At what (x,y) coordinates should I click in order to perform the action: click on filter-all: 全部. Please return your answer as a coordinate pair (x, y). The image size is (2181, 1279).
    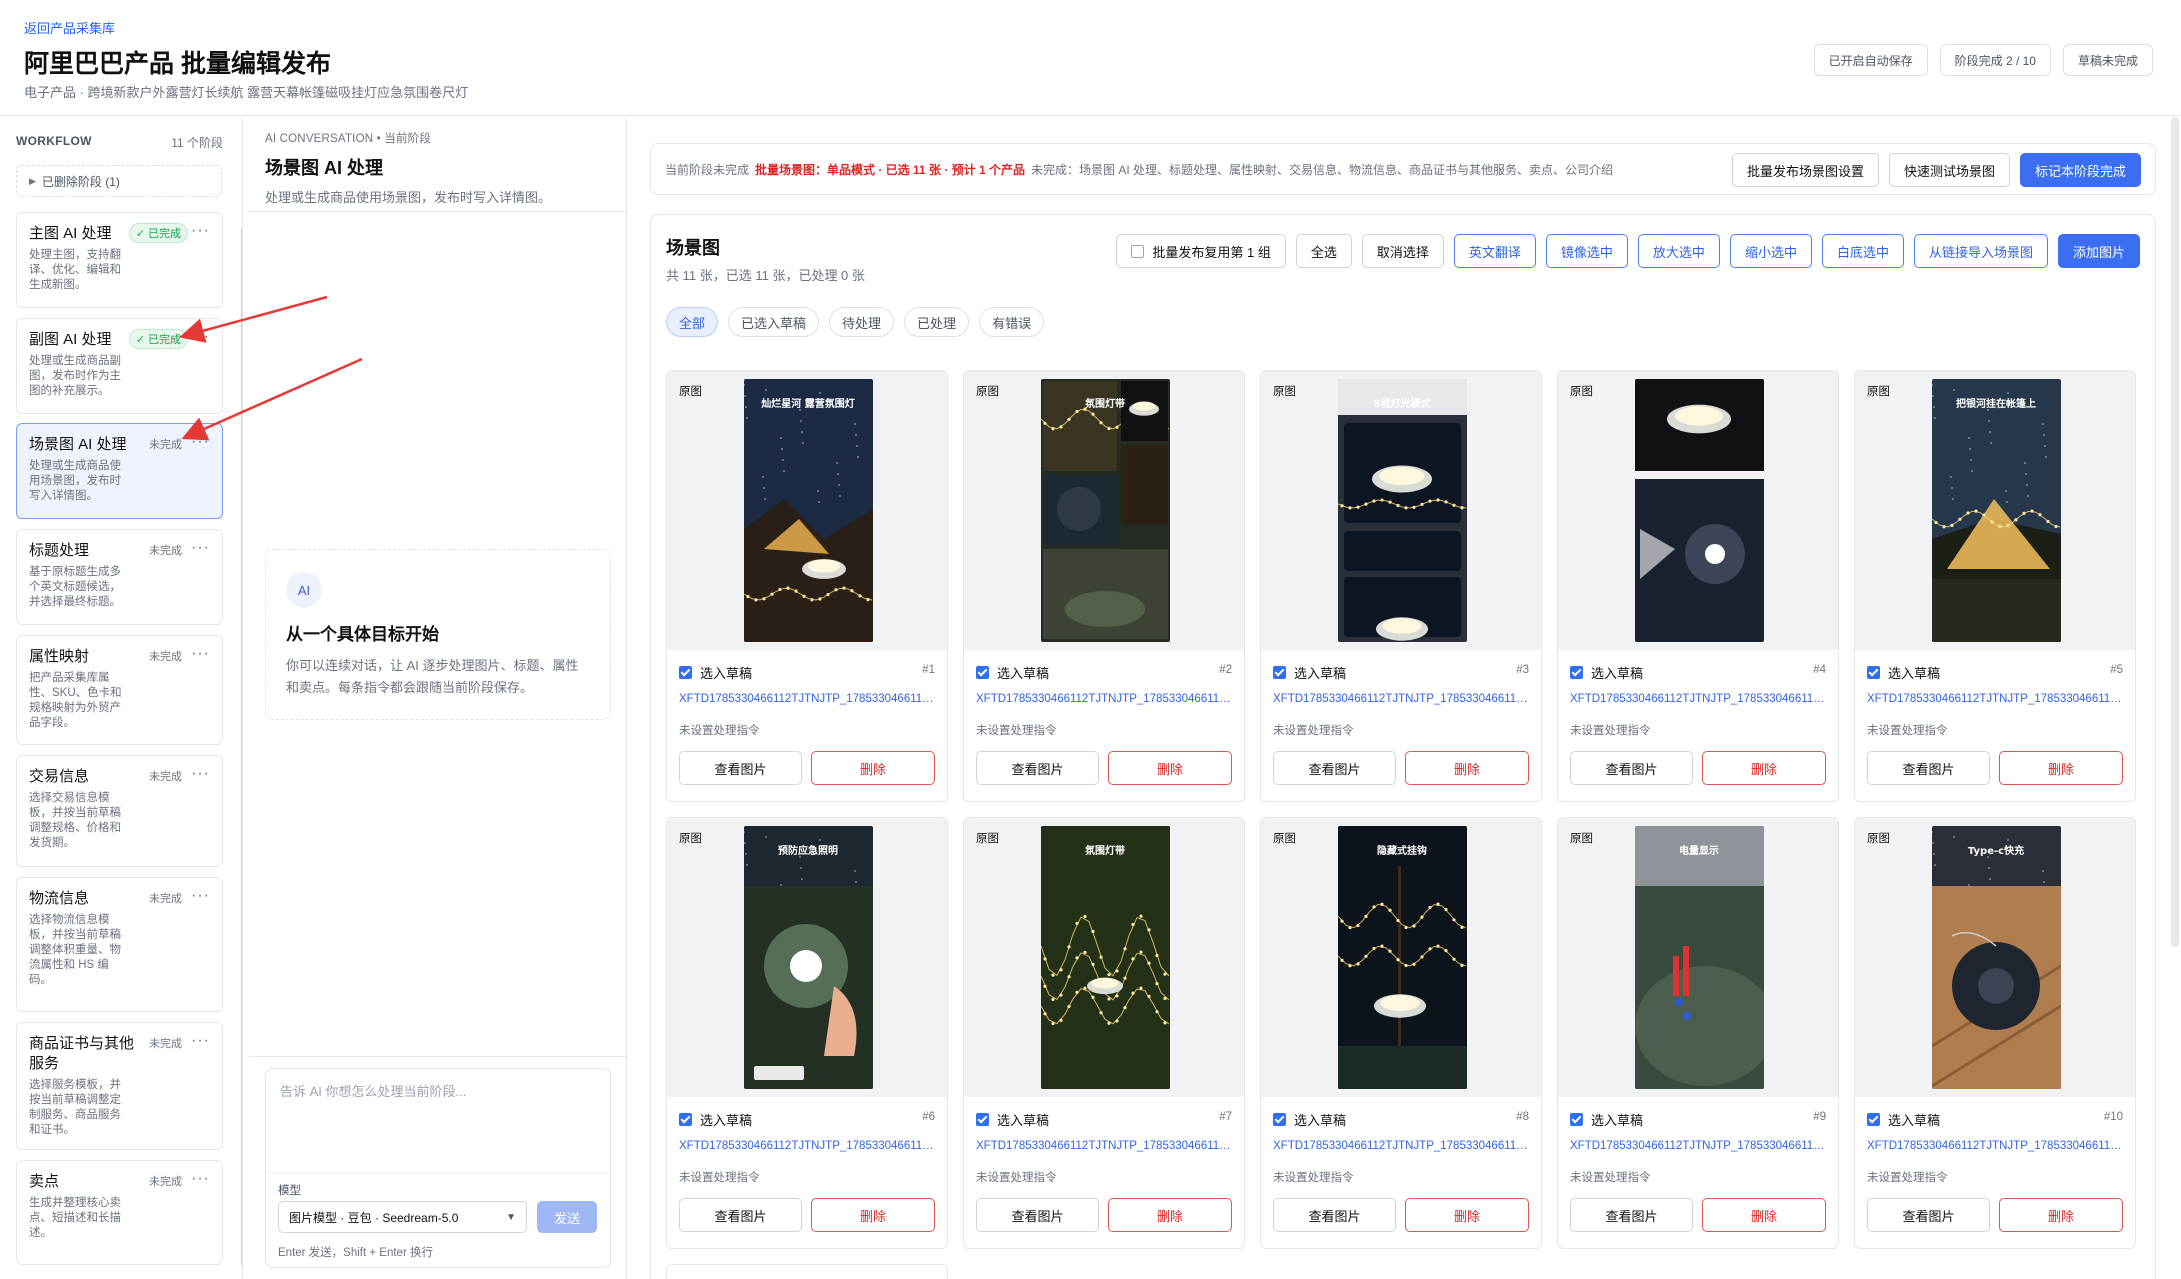
    Looking at the image, I should click on (692, 322).